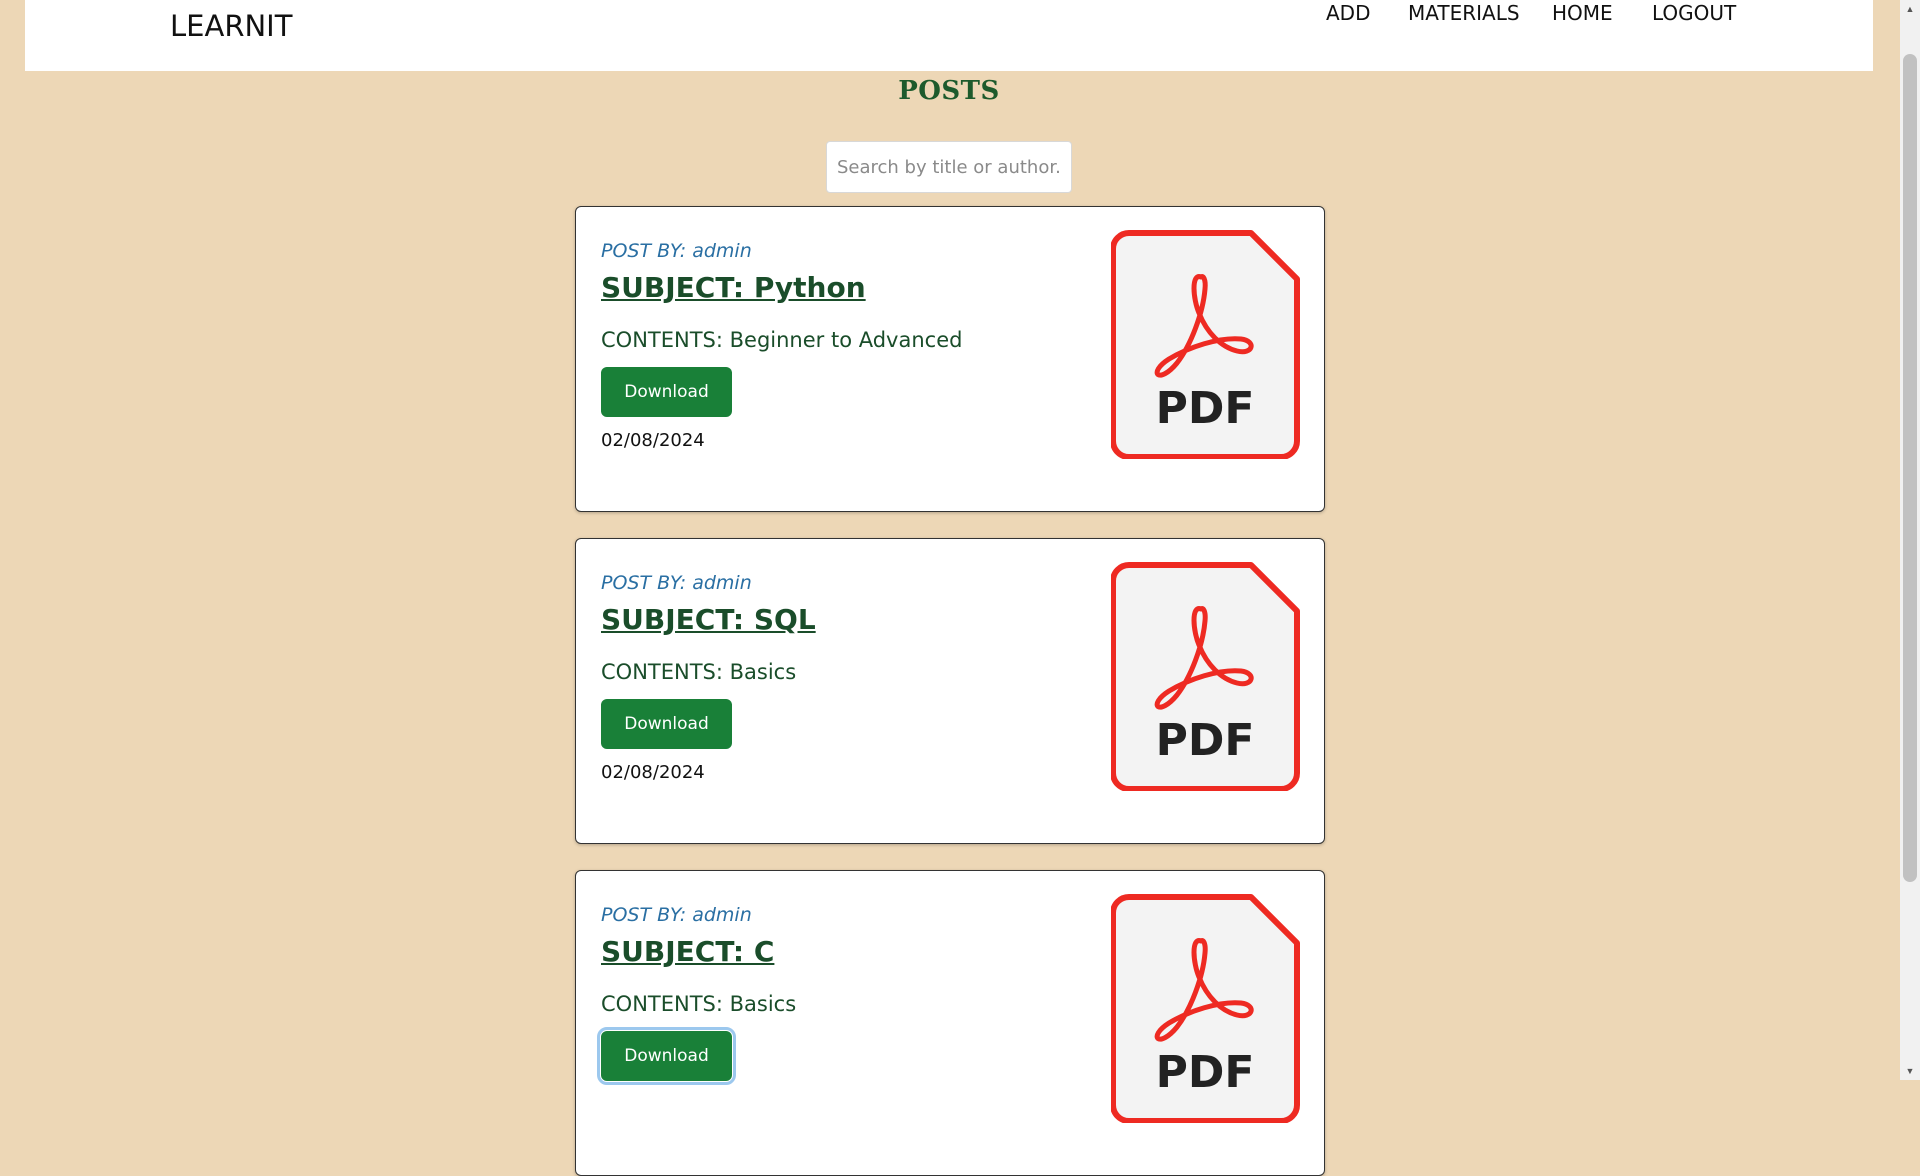 This screenshot has width=1920, height=1176. I want to click on nav-add: ADD, so click(1348, 13).